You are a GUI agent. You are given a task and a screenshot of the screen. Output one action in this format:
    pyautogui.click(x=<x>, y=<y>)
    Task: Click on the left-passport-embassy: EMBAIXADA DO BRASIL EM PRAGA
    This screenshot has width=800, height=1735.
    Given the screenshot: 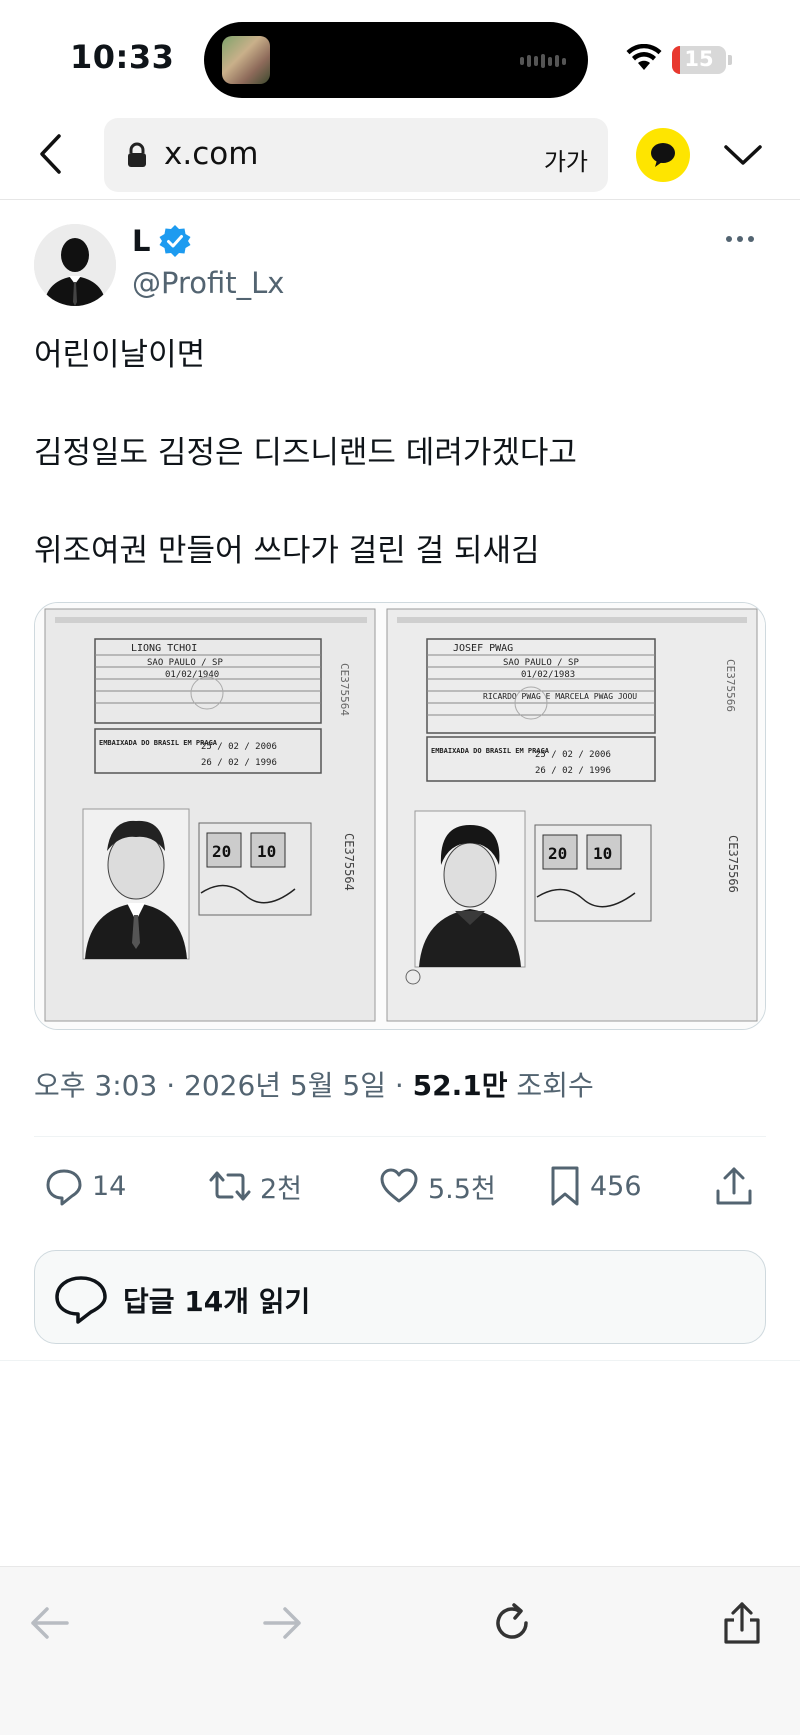 What is the action you would take?
    pyautogui.click(x=158, y=743)
    